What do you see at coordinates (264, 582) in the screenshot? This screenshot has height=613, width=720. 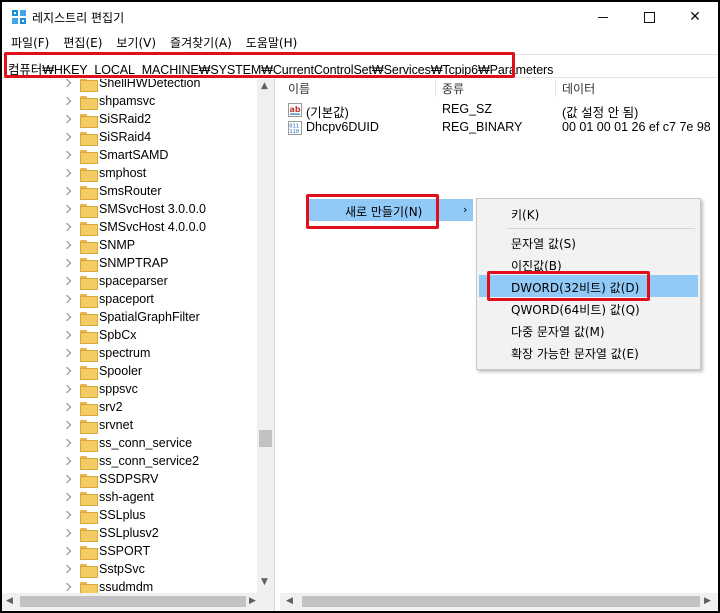 I see `scroll-down-icon: ▼` at bounding box center [264, 582].